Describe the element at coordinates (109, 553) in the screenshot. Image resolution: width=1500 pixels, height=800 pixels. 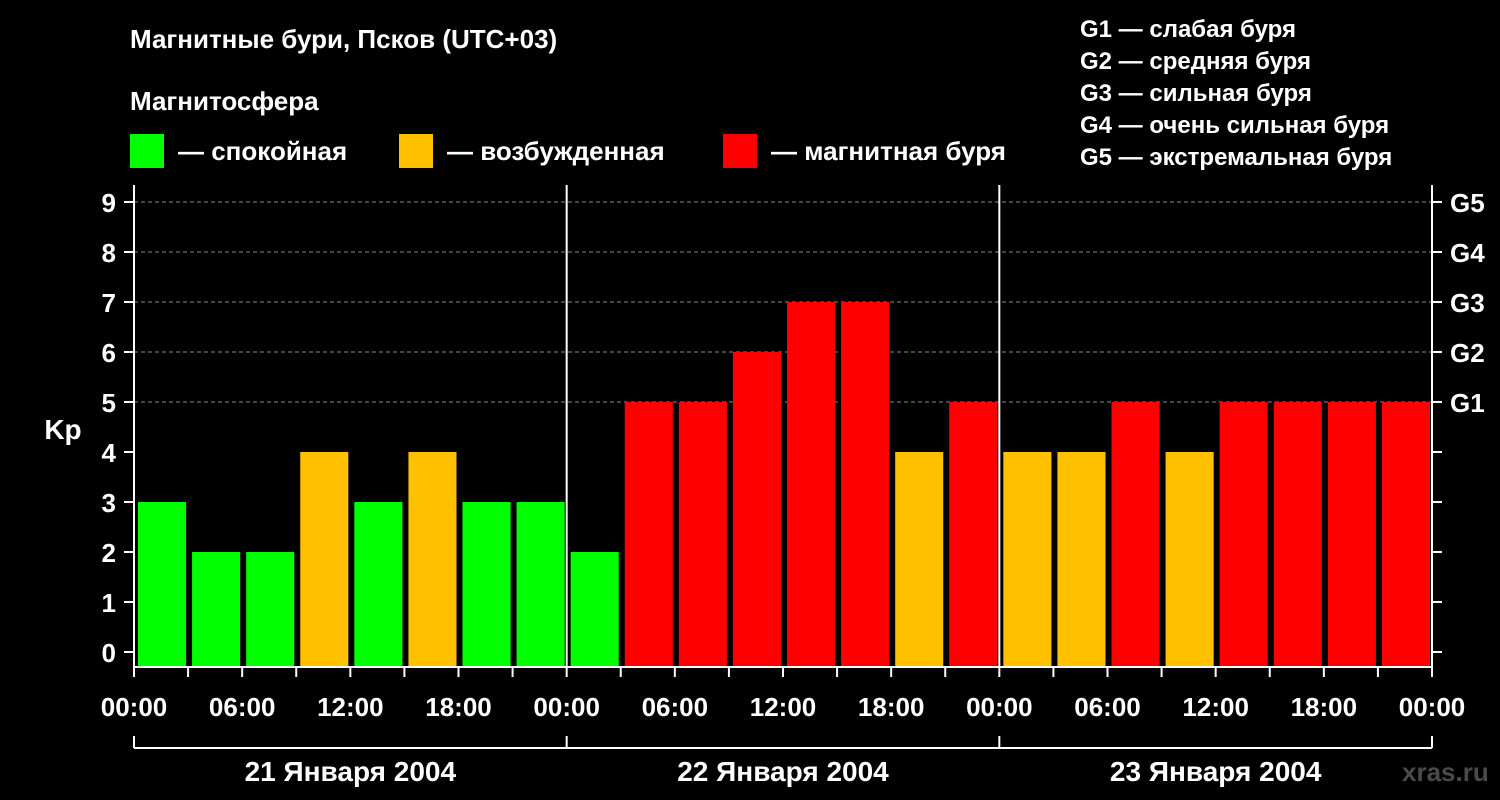
I see `y-tick-label: 2` at that location.